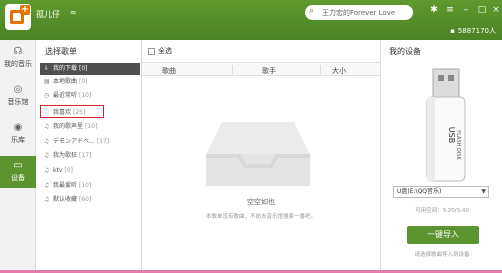  What do you see at coordinates (90, 186) in the screenshot?
I see `playlist-item: ♫ 我最爱听 [10]` at bounding box center [90, 186].